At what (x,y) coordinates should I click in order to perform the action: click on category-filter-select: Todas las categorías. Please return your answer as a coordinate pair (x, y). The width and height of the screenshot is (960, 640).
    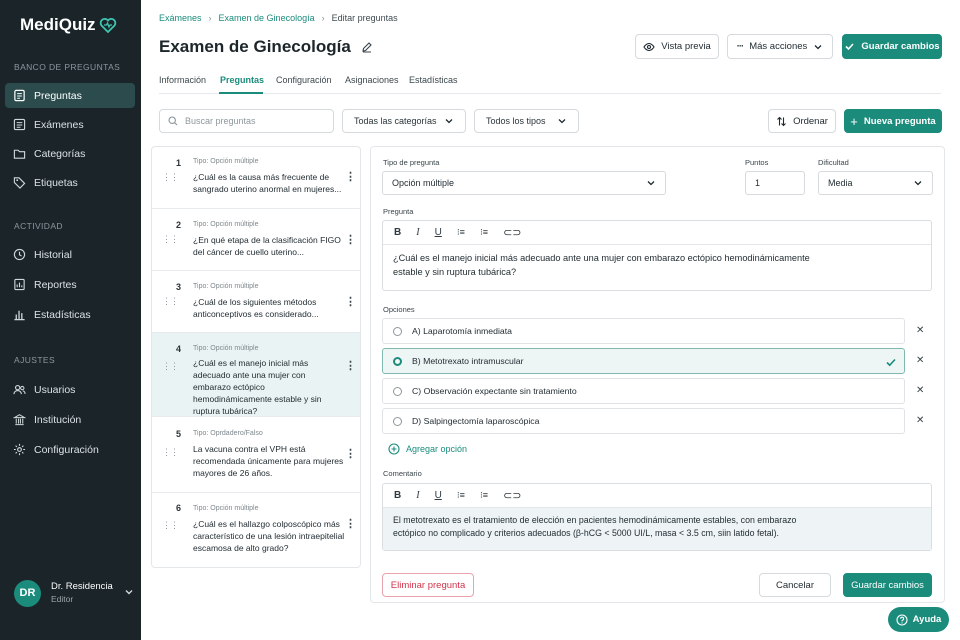
    Looking at the image, I should click on (404, 121).